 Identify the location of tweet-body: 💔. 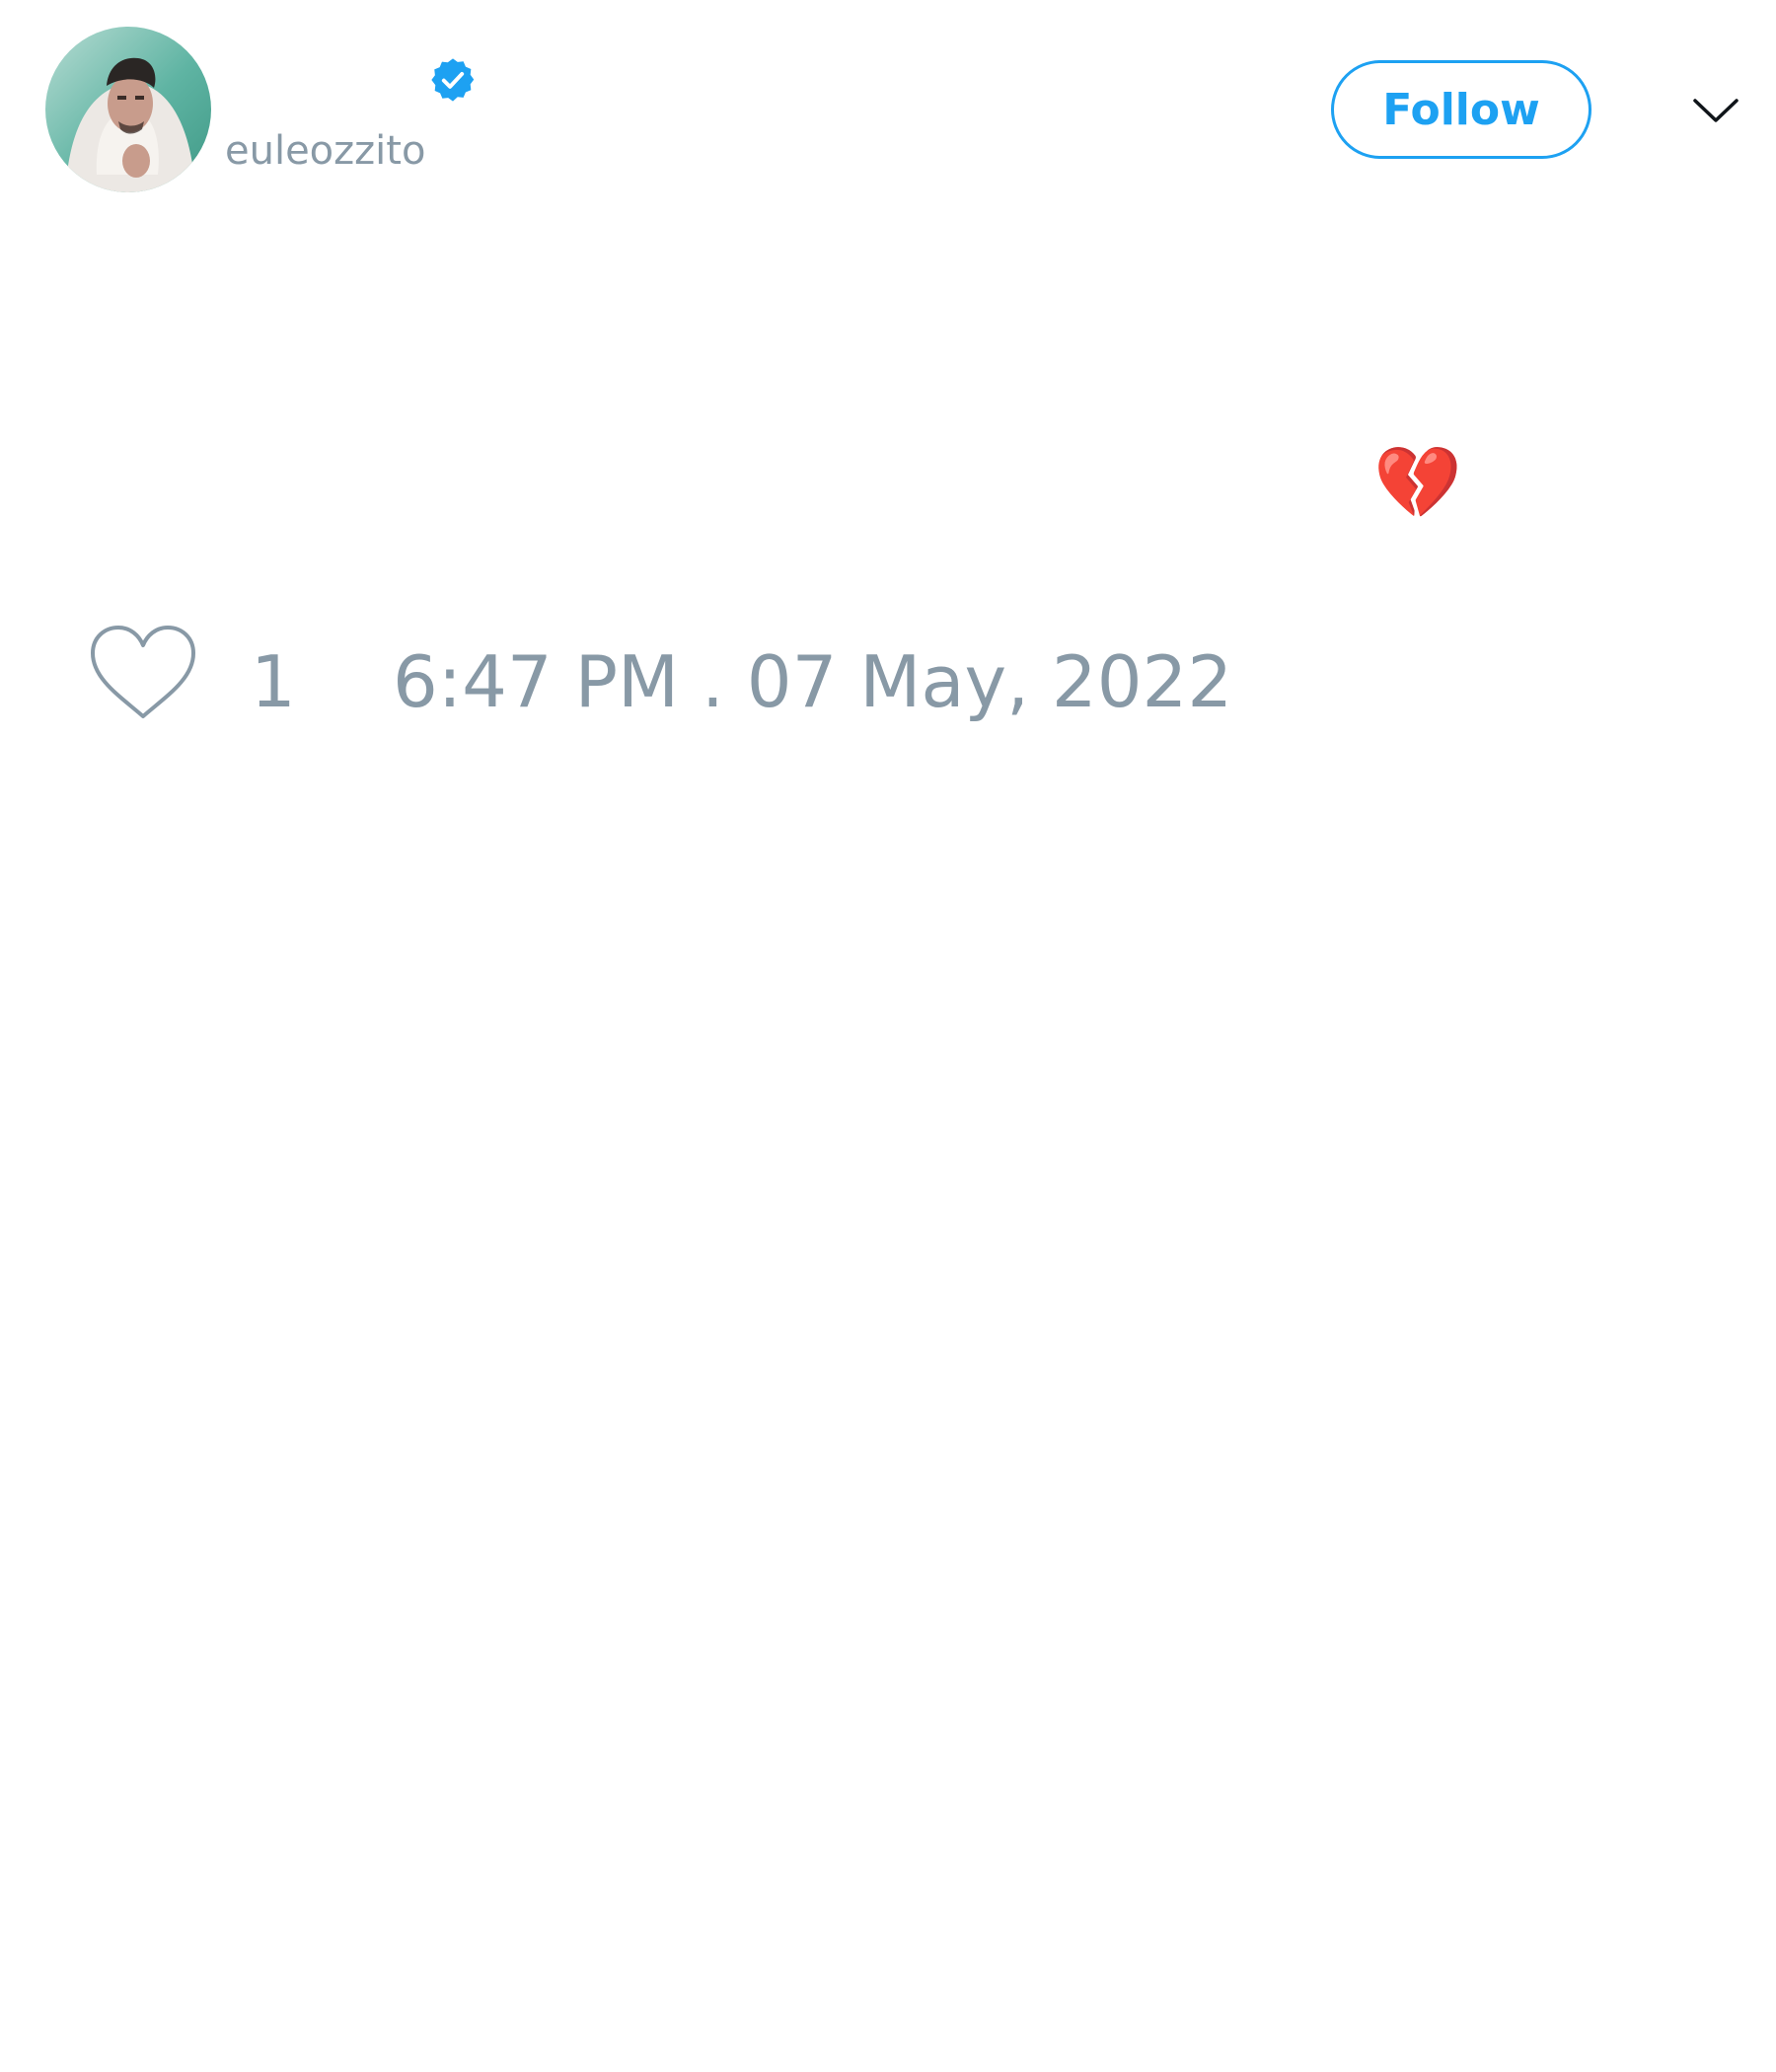
(888, 484).